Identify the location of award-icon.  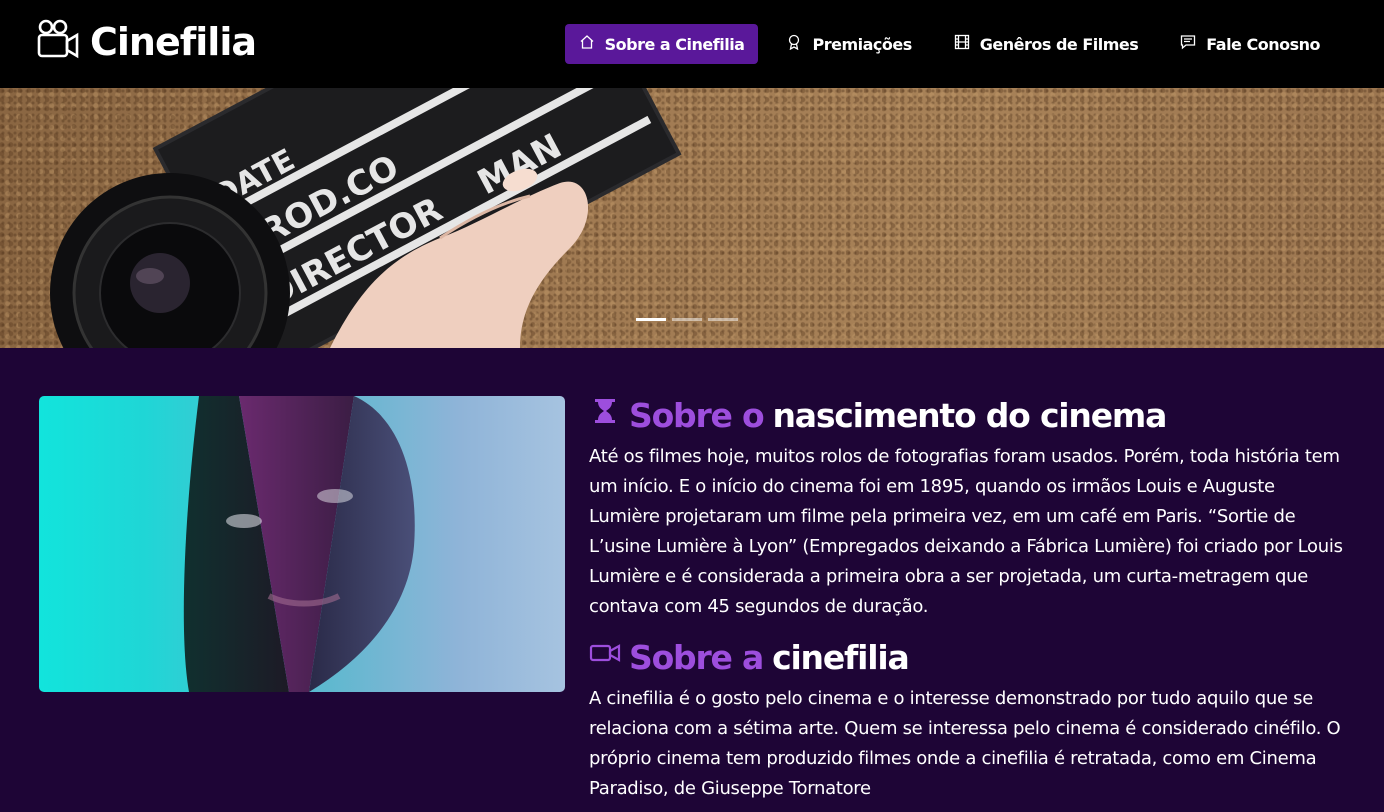
(794, 44).